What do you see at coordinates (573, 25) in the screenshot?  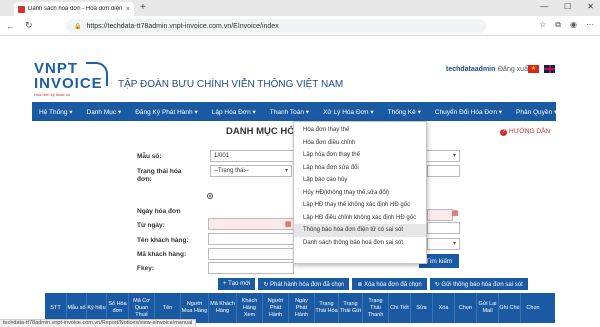 I see `profile-icon: ◉` at bounding box center [573, 25].